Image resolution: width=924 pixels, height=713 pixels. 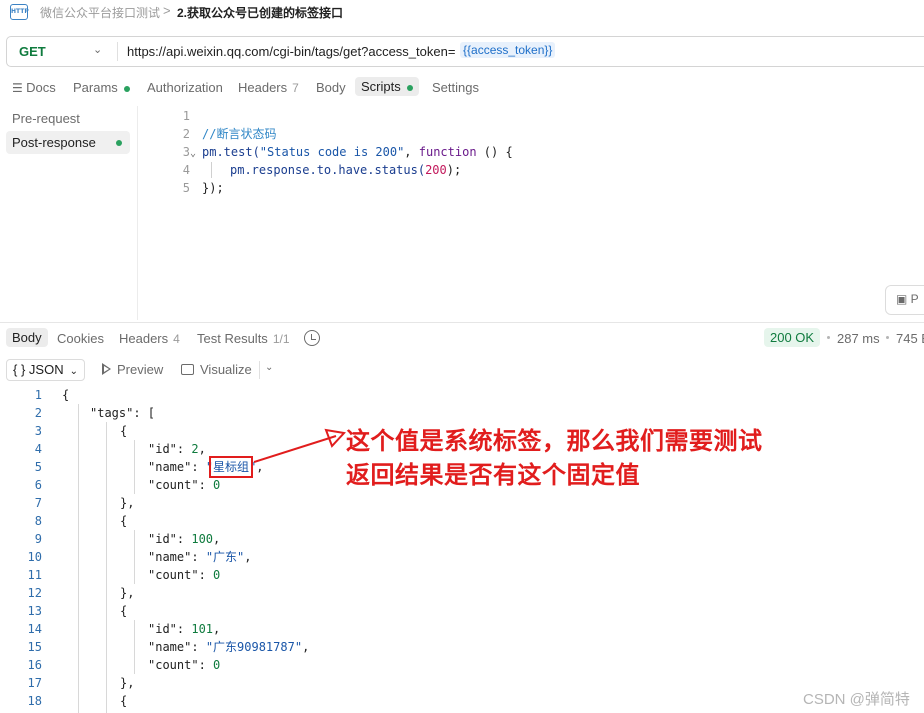 I want to click on json-line: 14 "id": 101,, so click(x=124, y=629).